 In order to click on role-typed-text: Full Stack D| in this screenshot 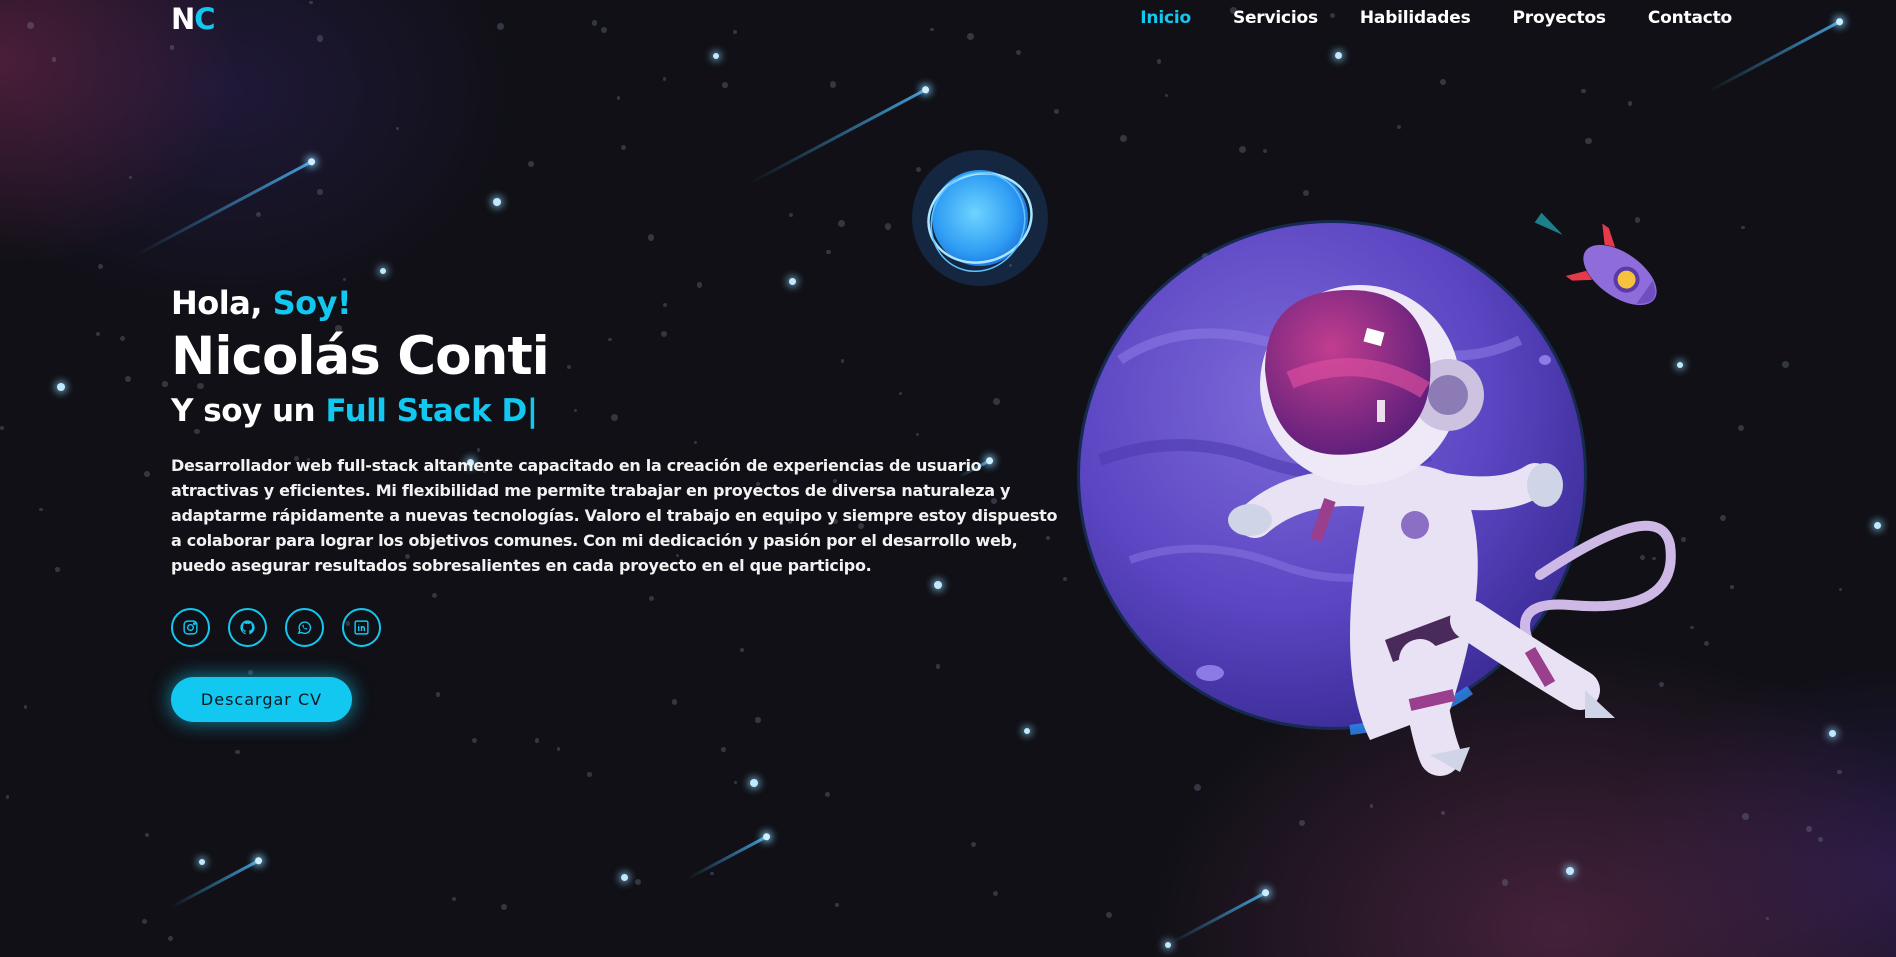, I will do `click(431, 411)`.